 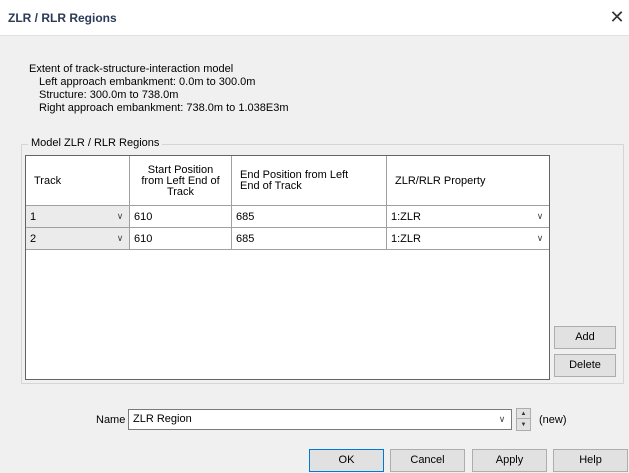 I want to click on table-row: 2 ∨ 610 685 1:ZLR ∨, so click(x=287, y=239).